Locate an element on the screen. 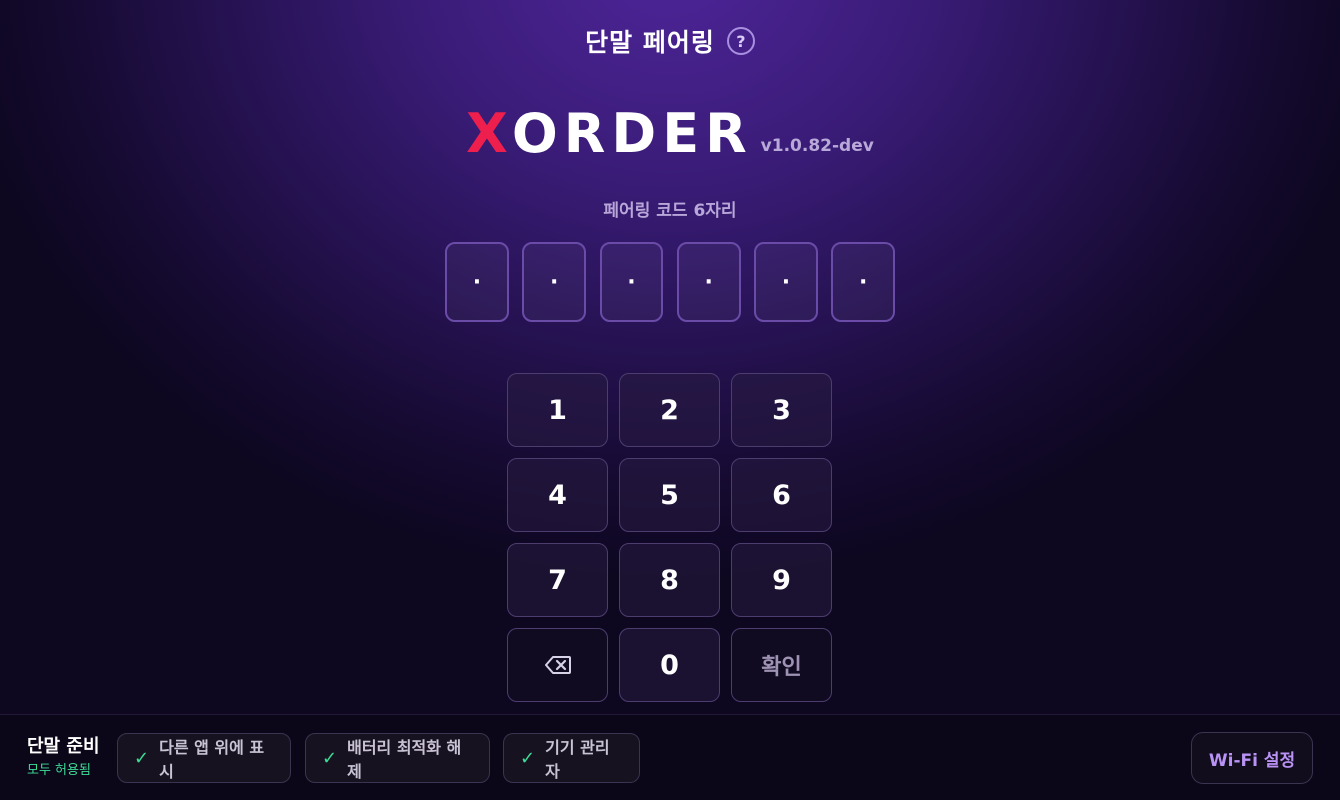  ready-title: 단말 준비 is located at coordinates (63, 746).